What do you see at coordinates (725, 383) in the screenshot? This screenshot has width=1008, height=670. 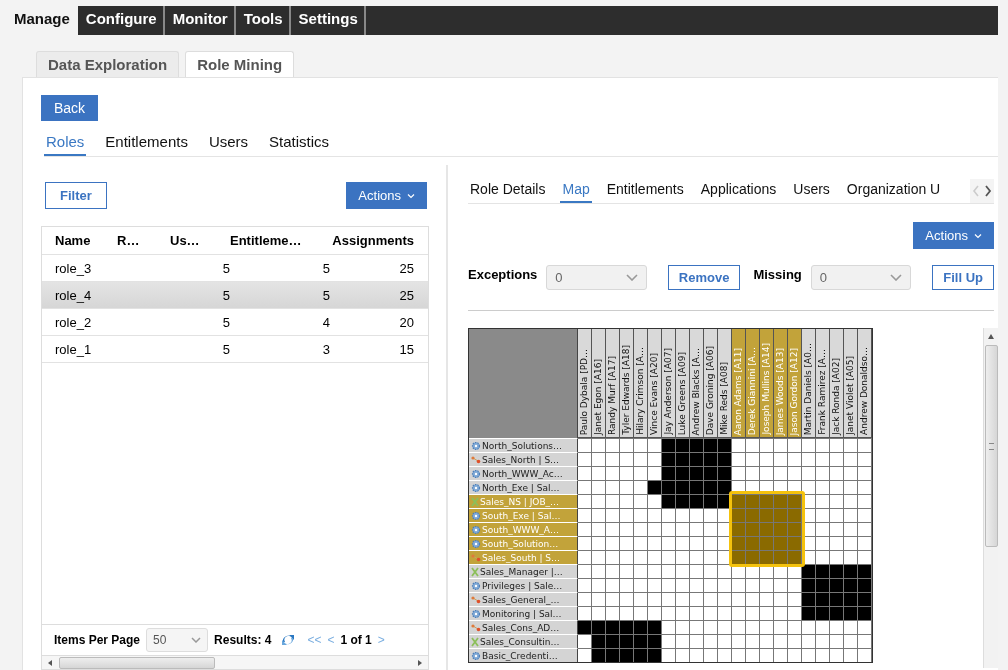 I see `user-column-header: Mike Reds [A08]` at bounding box center [725, 383].